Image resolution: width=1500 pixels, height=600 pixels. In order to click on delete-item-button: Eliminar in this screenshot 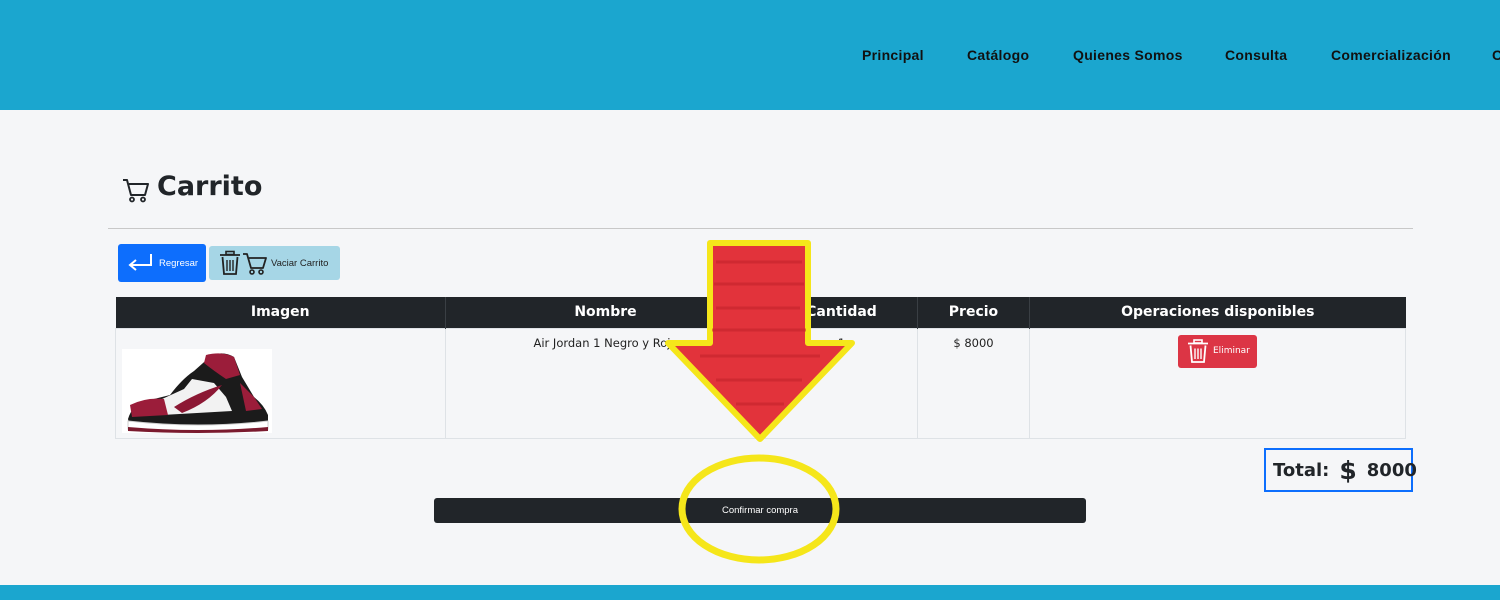, I will do `click(1217, 351)`.